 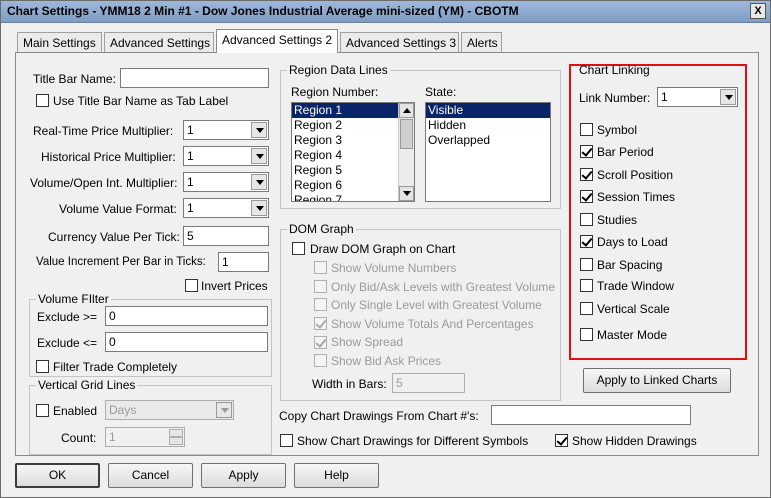 What do you see at coordinates (586, 151) in the screenshot?
I see `link-bar-period-checkbox` at bounding box center [586, 151].